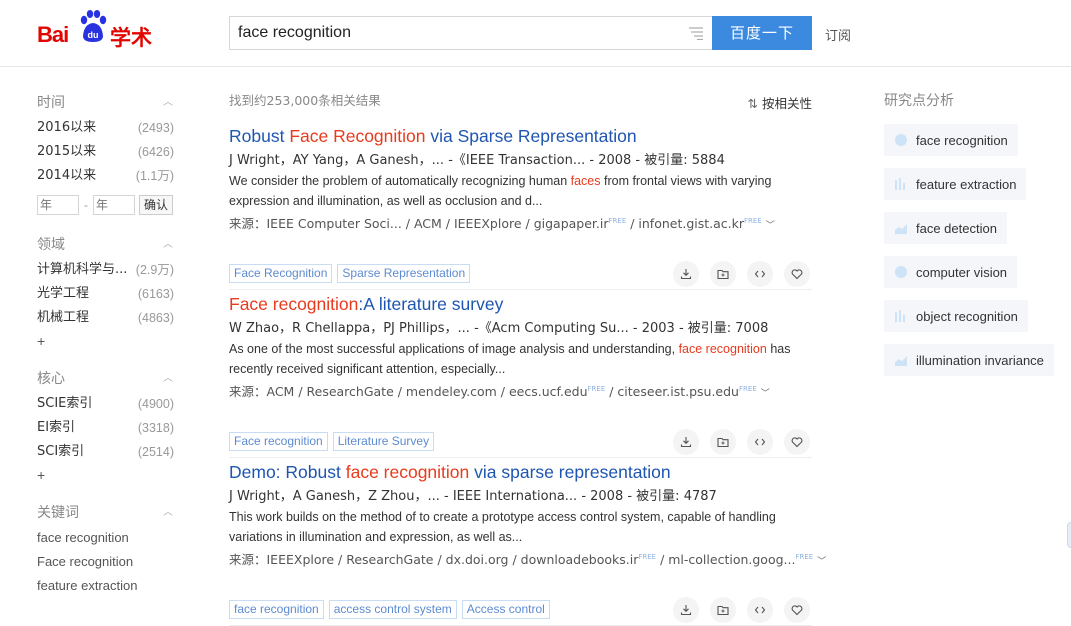 Image resolution: width=1071 pixels, height=626 pixels. What do you see at coordinates (155, 152) in the screenshot?
I see `filter-item-count: (6426)` at bounding box center [155, 152].